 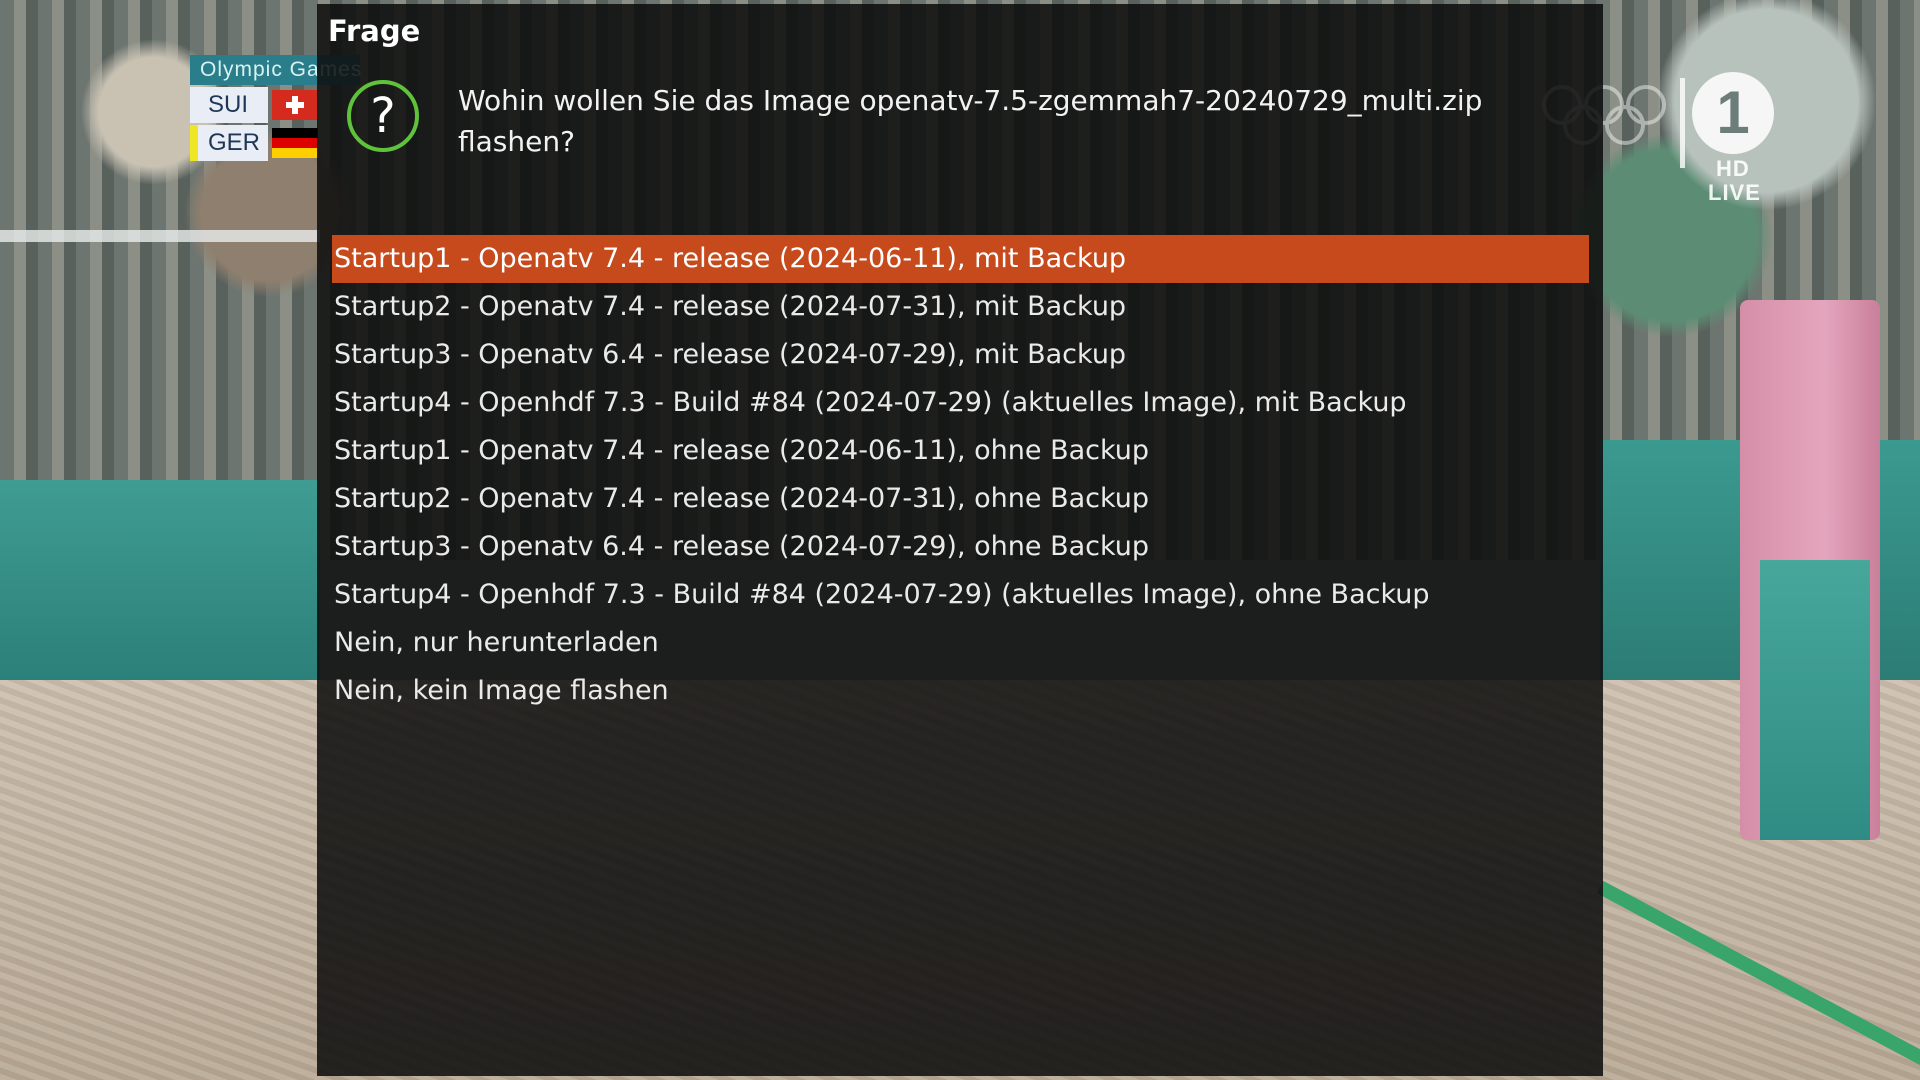 What do you see at coordinates (233, 143) in the screenshot?
I see `team-code: GER` at bounding box center [233, 143].